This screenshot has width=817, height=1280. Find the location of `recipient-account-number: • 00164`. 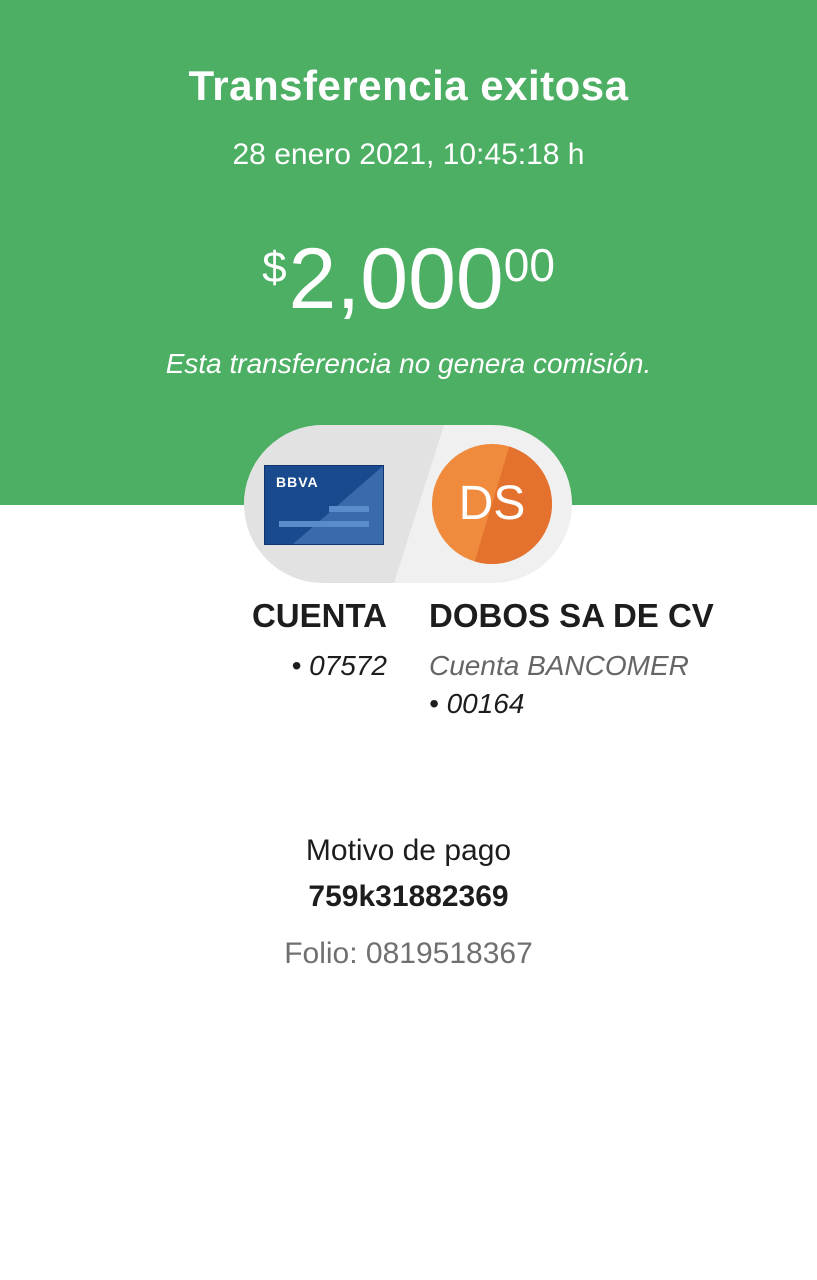

recipient-account-number: • 00164 is located at coordinates (477, 703).